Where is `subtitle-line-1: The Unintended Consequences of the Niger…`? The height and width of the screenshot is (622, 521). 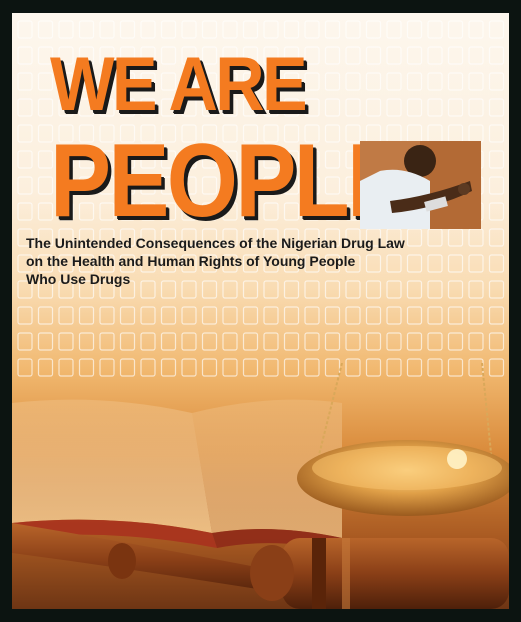 subtitle-line-1: The Unintended Consequences of the Niger… is located at coordinates (215, 243).